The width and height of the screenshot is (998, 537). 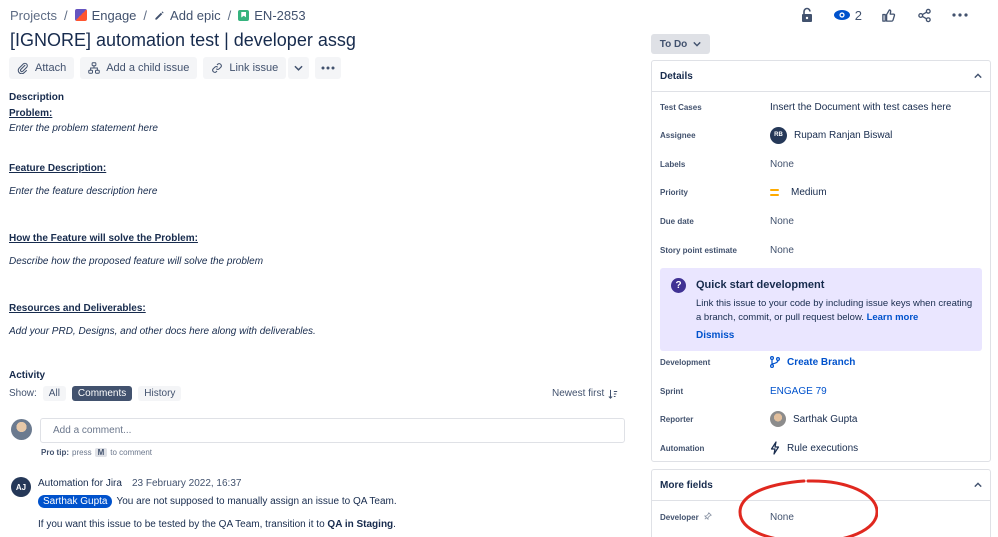 I want to click on current-user-avatar, so click(x=21, y=429).